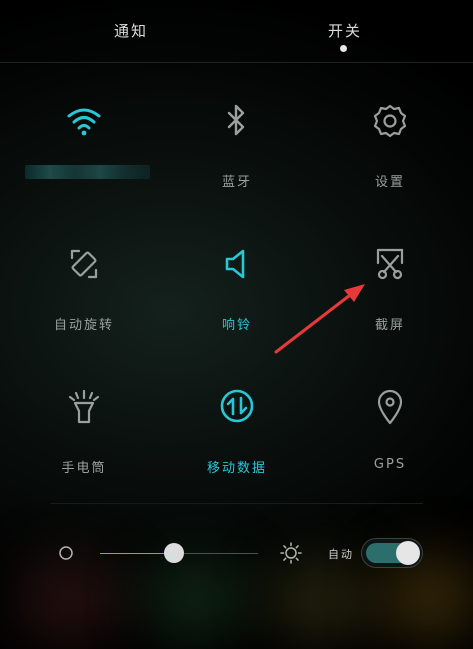  Describe the element at coordinates (87, 172) in the screenshot. I see `wifi-network-name-redacted` at that location.